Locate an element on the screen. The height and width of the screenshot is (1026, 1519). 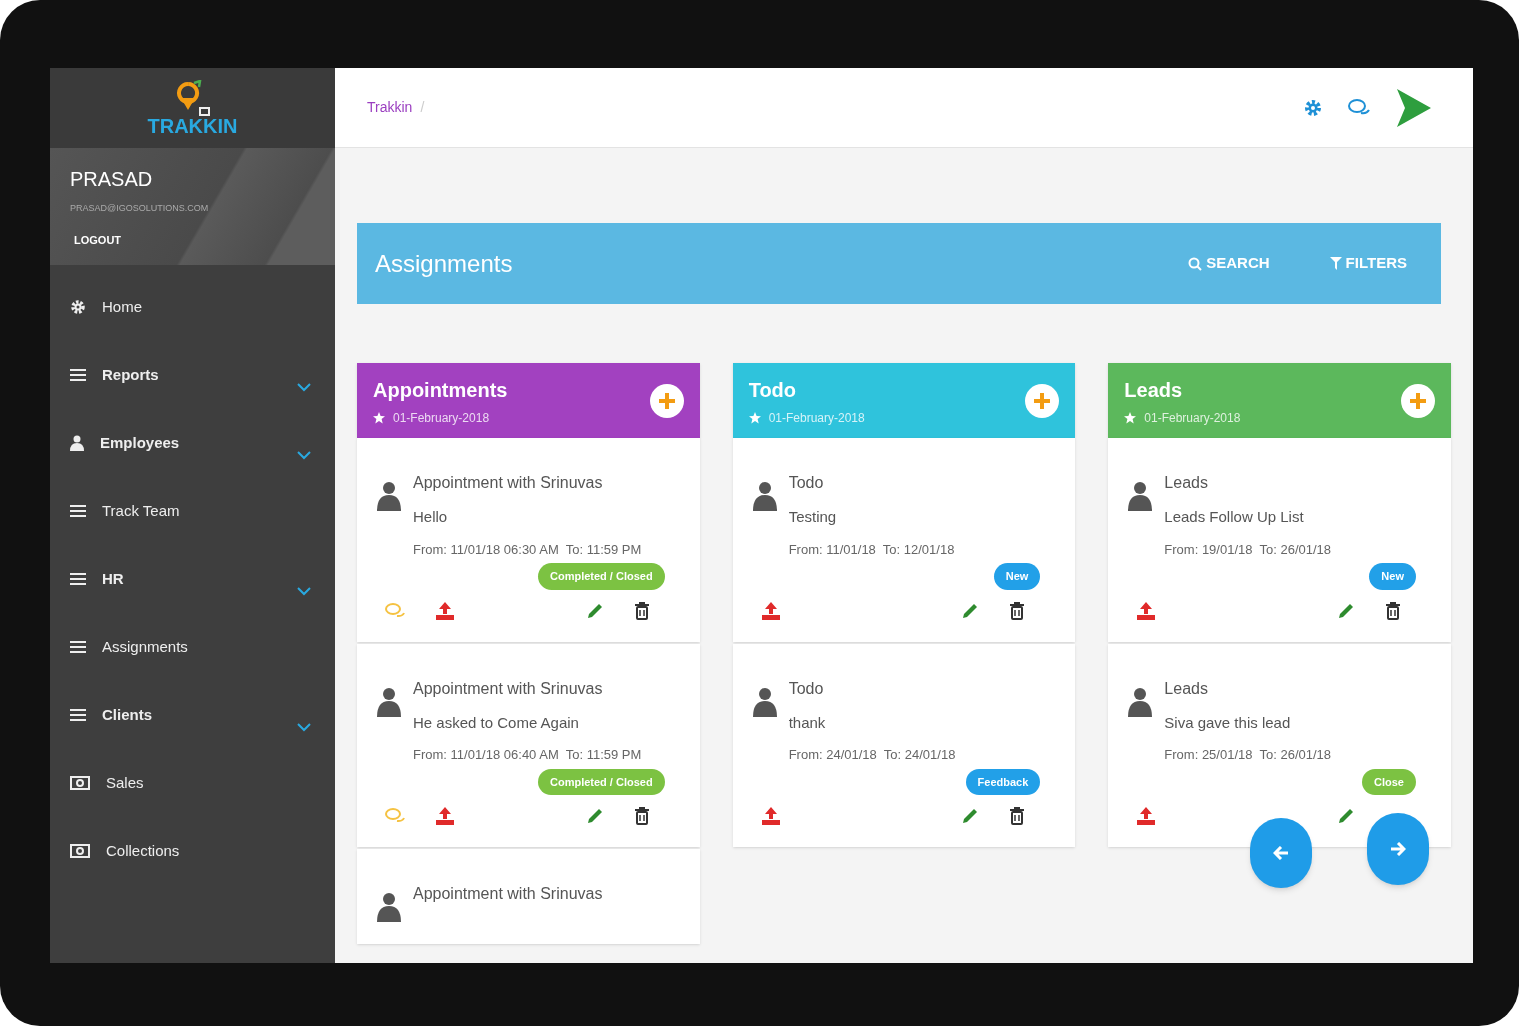
previous-button is located at coordinates (1281, 853).